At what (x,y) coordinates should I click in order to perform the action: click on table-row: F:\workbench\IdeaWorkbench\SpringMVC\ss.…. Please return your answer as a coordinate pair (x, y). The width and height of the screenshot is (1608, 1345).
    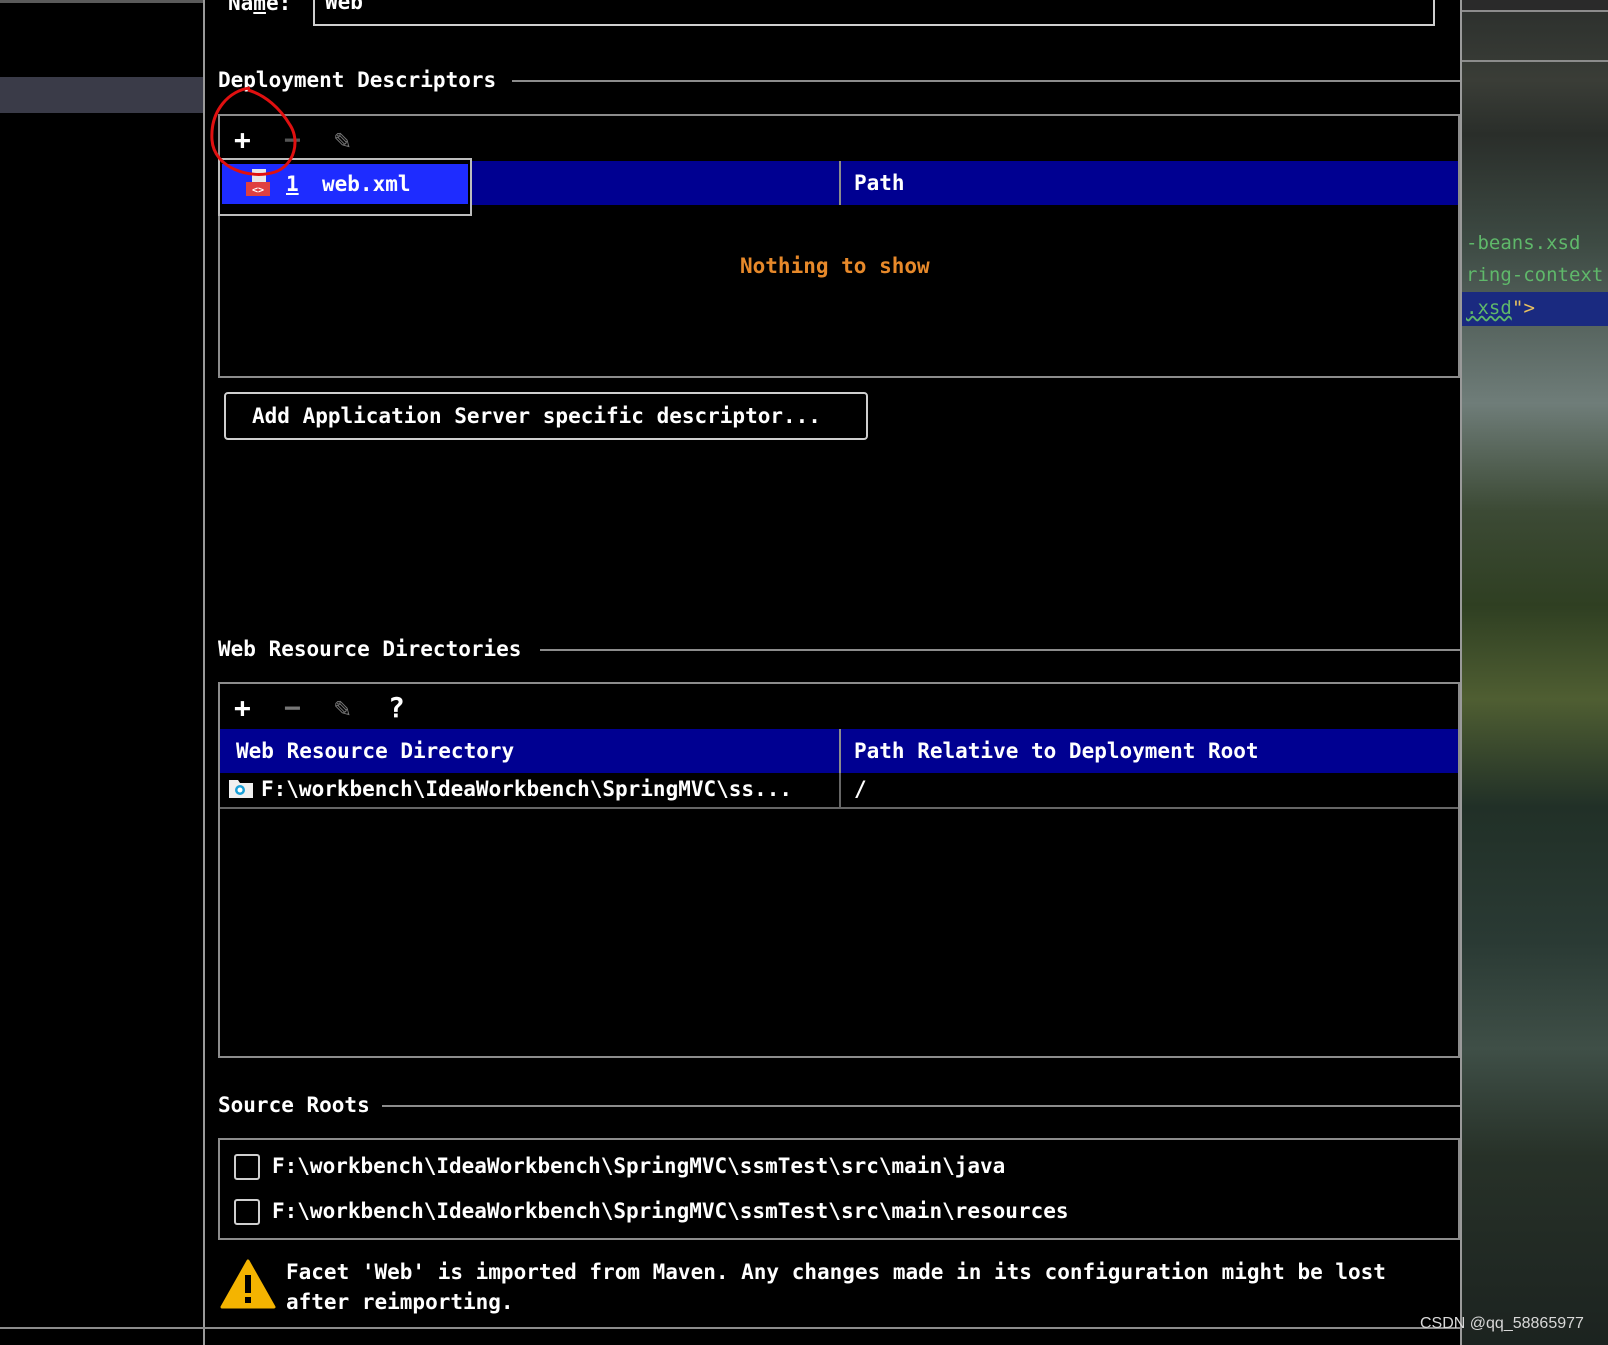
    Looking at the image, I should click on (839, 791).